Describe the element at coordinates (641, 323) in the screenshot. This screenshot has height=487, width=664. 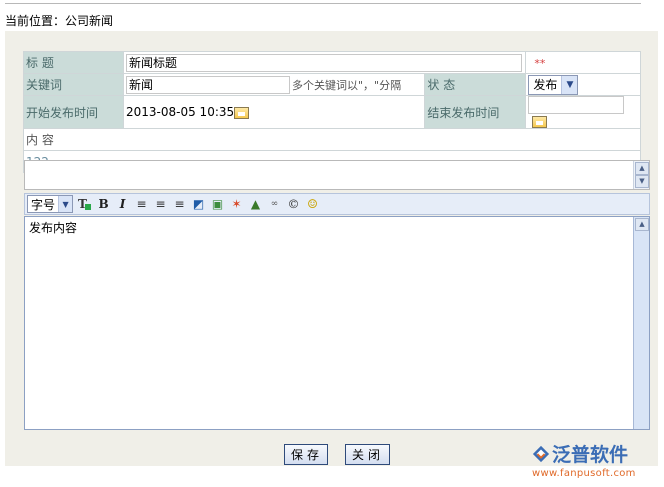
I see `editor-scrollbar: ▲` at that location.